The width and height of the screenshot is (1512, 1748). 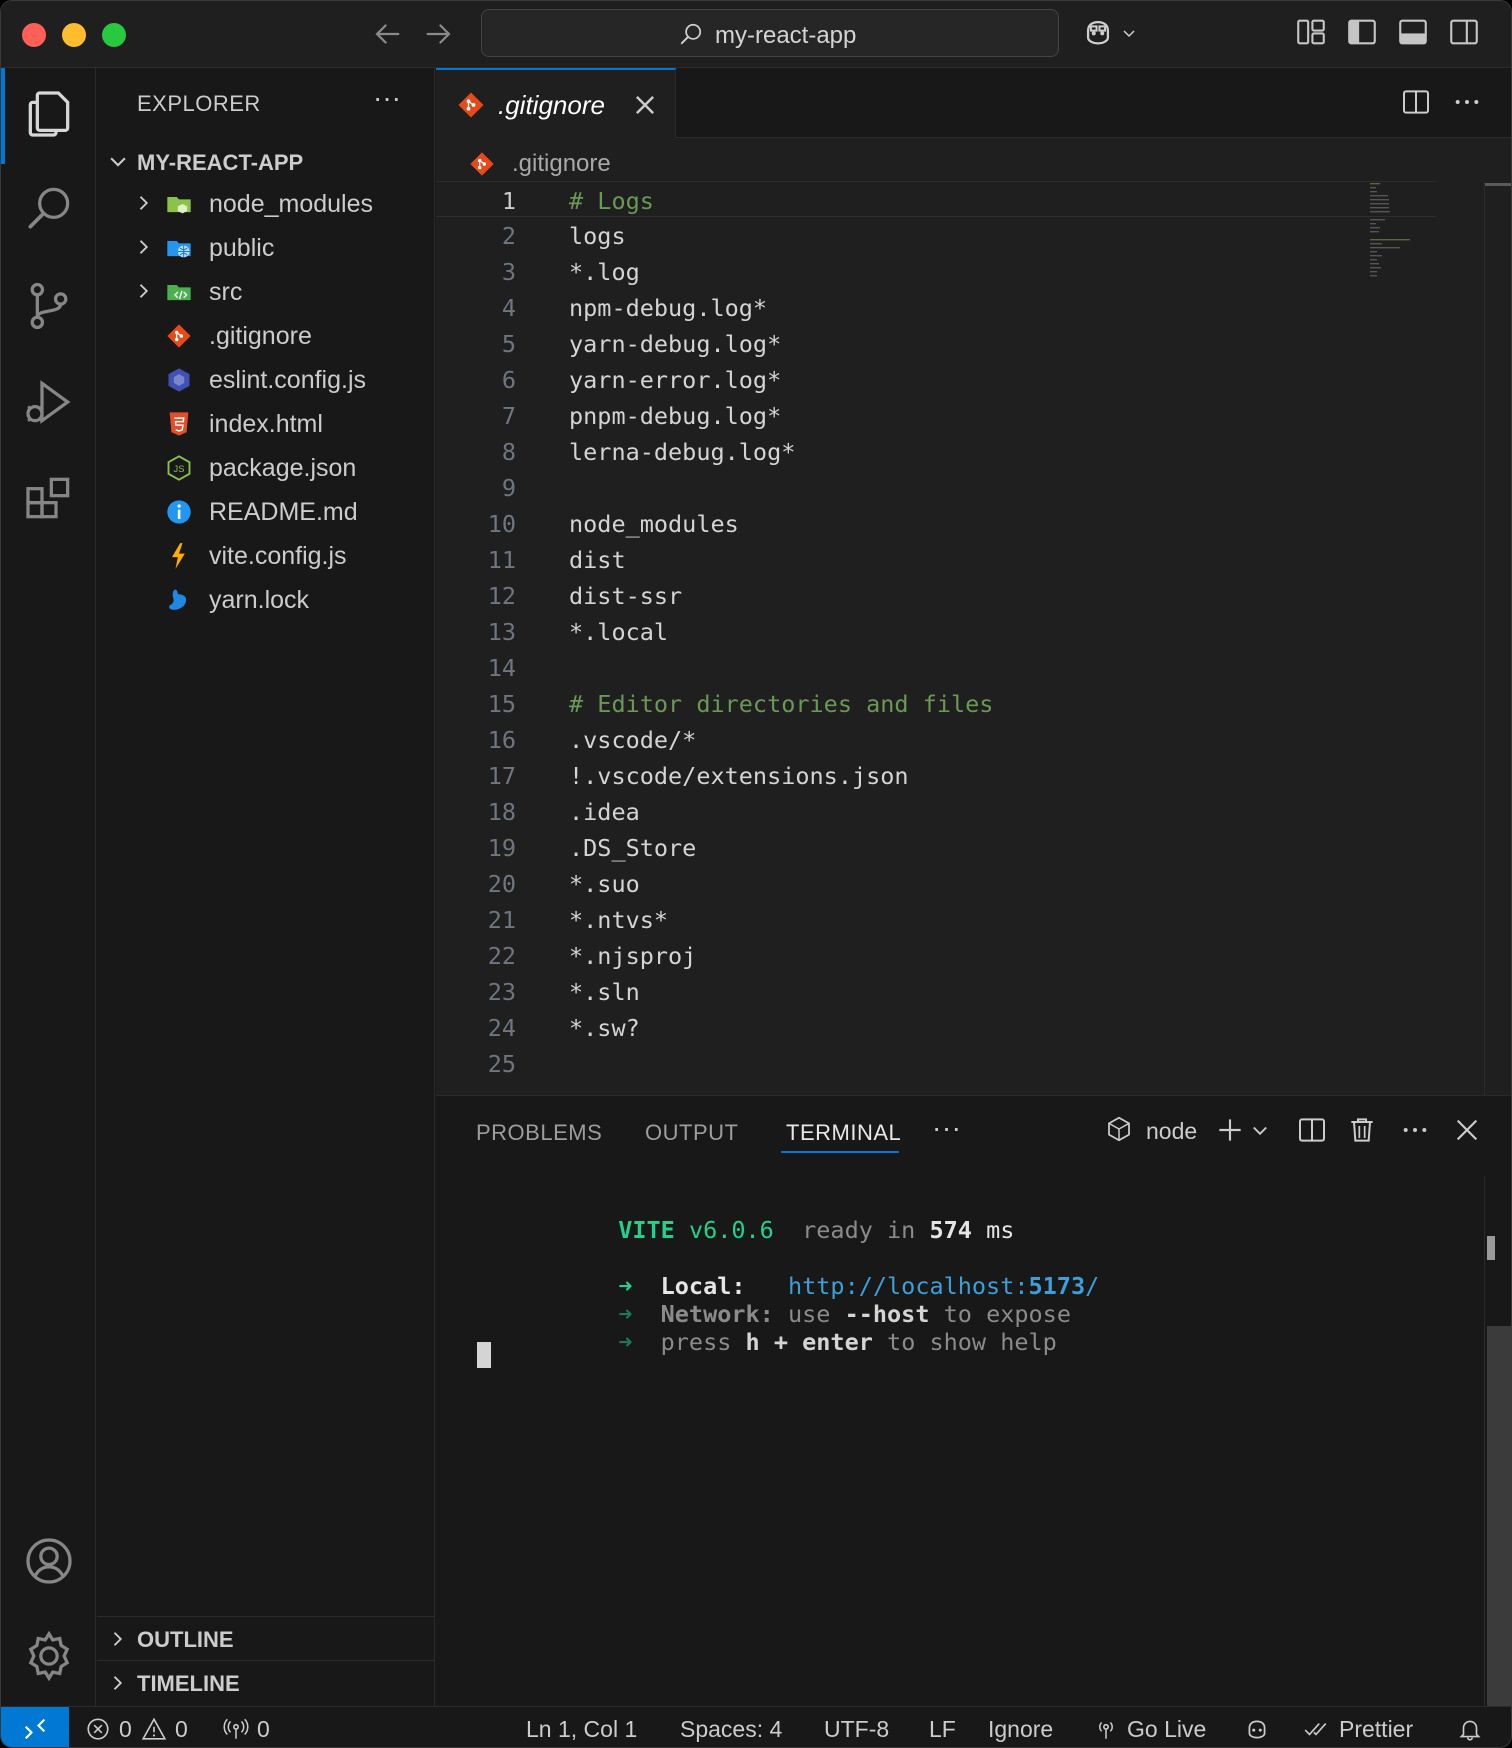 I want to click on code-line: 2 logs, so click(x=936, y=235).